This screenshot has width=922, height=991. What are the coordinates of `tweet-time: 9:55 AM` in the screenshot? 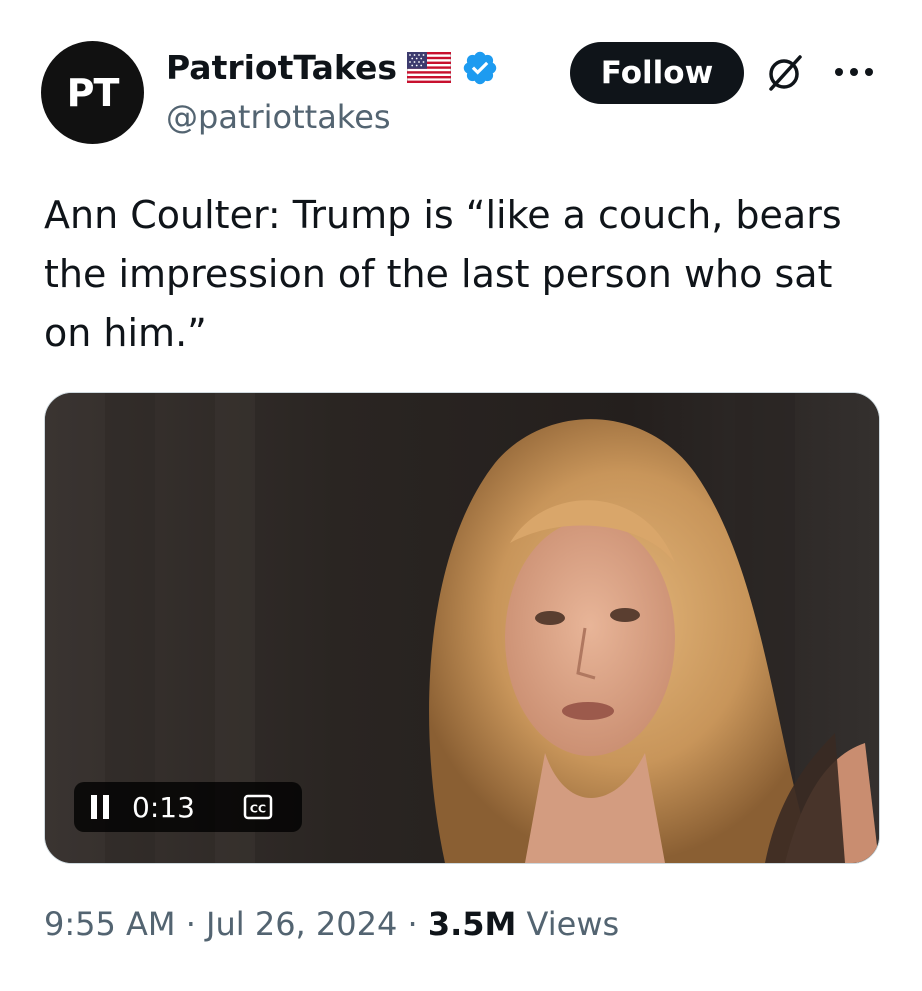 It's located at (110, 924).